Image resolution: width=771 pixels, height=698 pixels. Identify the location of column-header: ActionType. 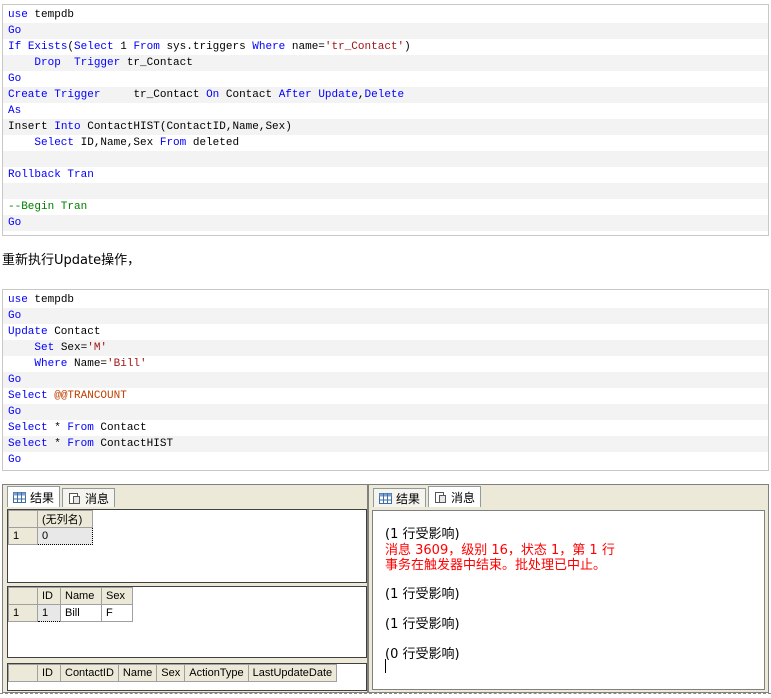
(216, 673).